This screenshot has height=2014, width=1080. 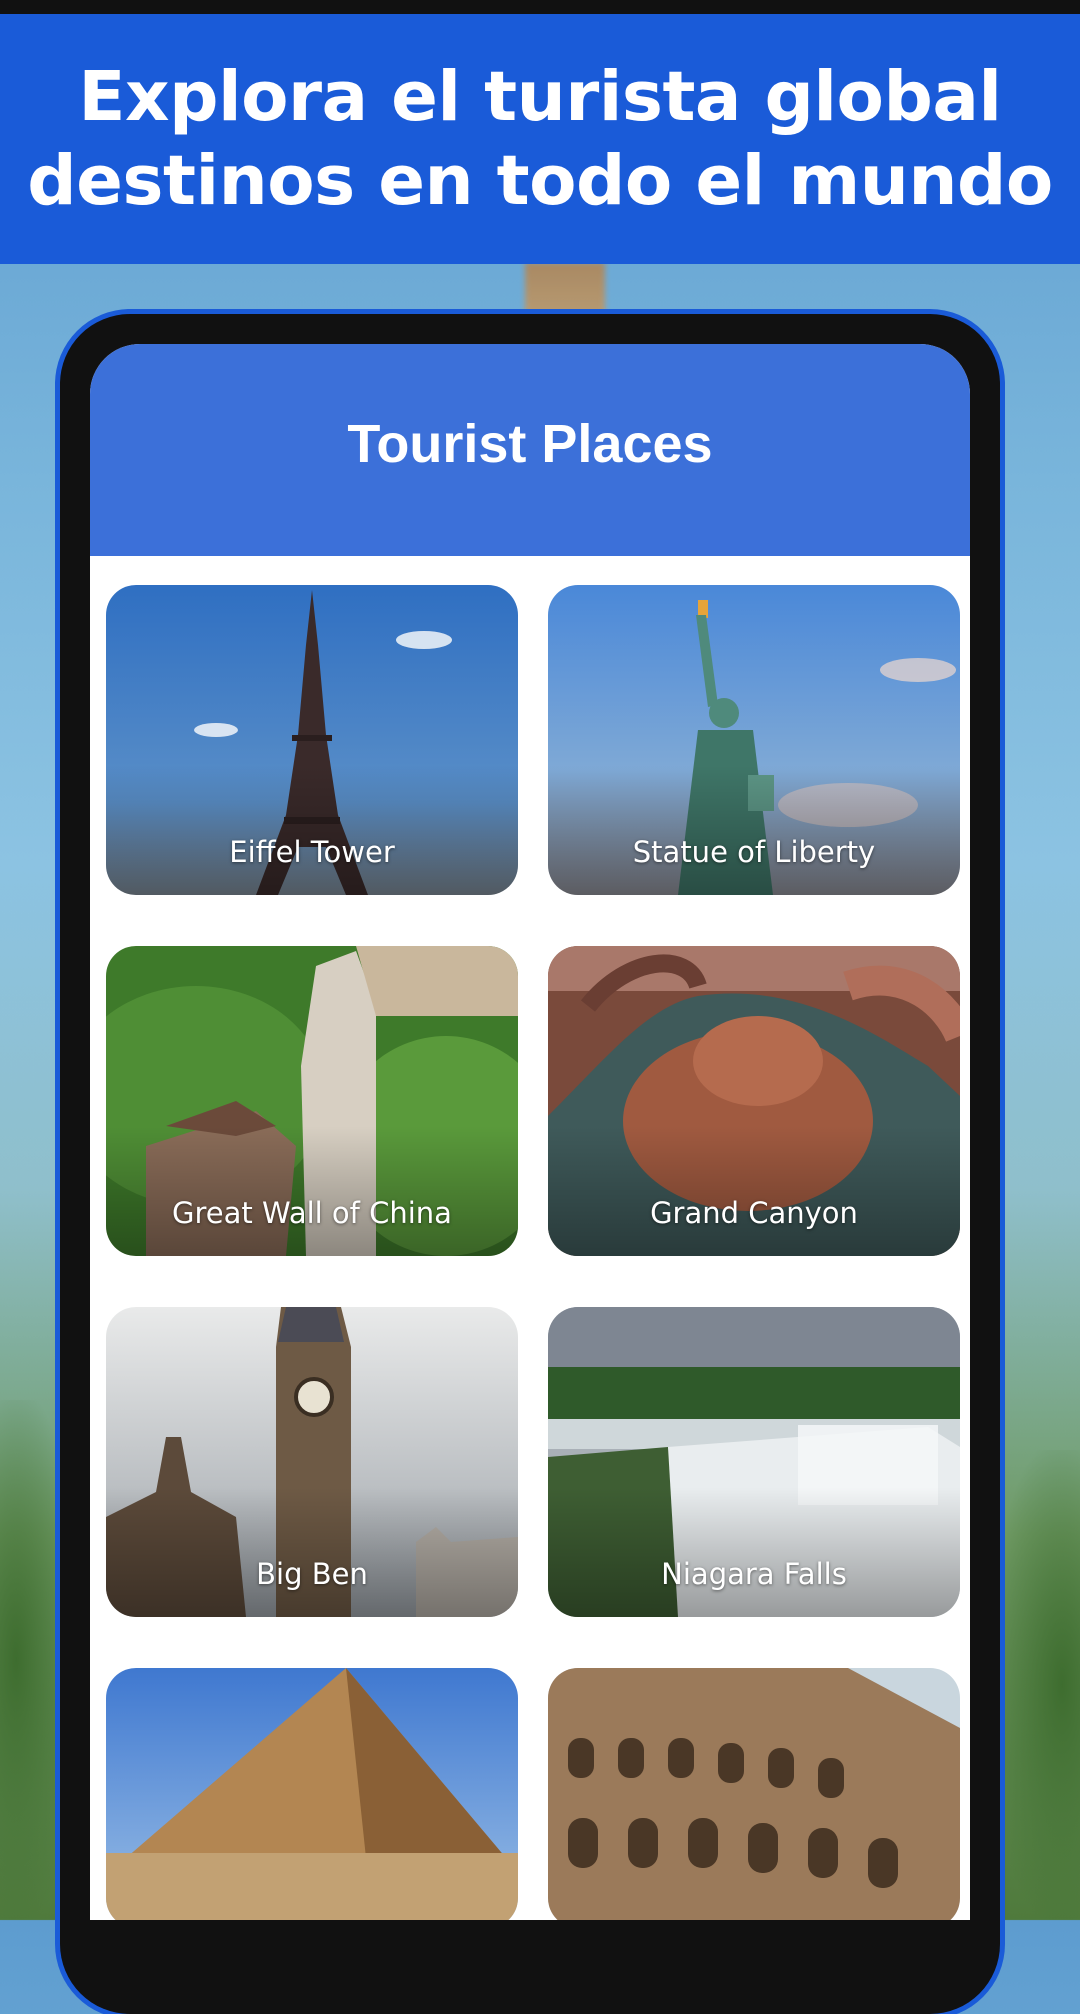 I want to click on place-card-colosseum, so click(x=754, y=1794).